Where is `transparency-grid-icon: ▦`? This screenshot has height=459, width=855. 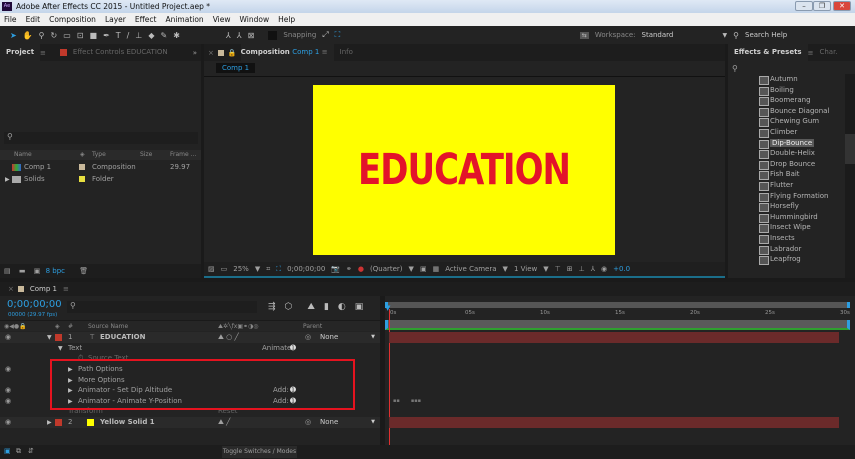
transparency-grid-icon: ▦ is located at coordinates (436, 269).